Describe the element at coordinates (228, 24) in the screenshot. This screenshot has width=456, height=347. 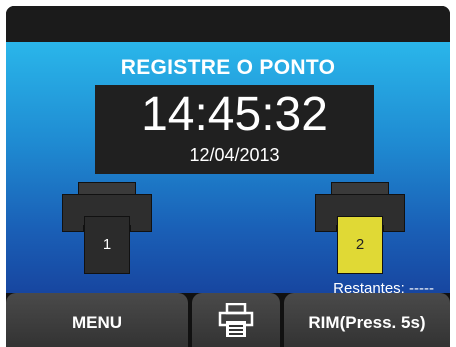
I see `top-bar` at that location.